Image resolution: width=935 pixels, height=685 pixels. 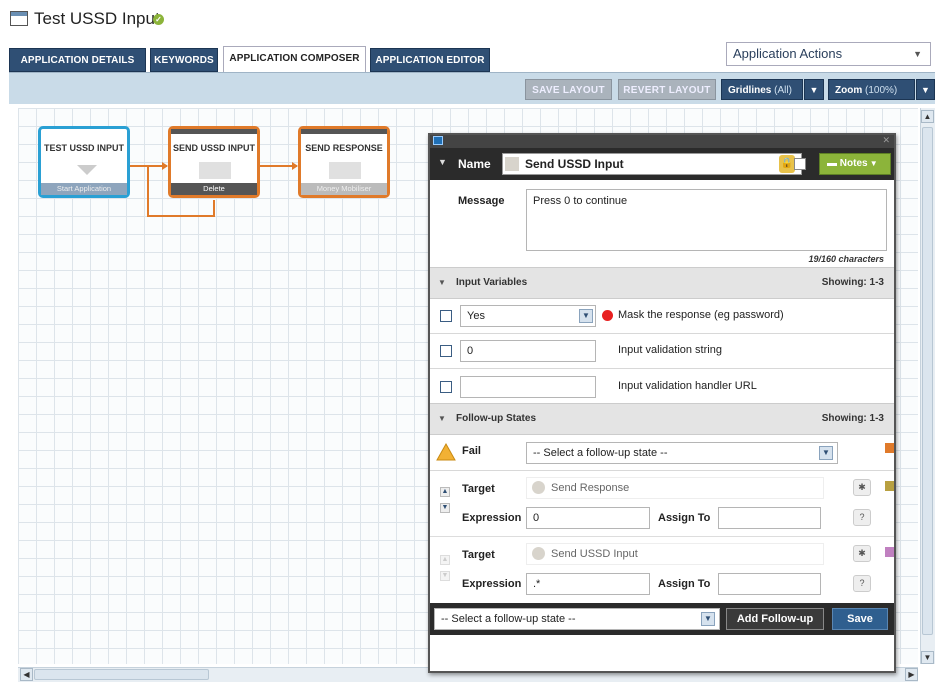 I want to click on target-label: Target, so click(x=478, y=555).